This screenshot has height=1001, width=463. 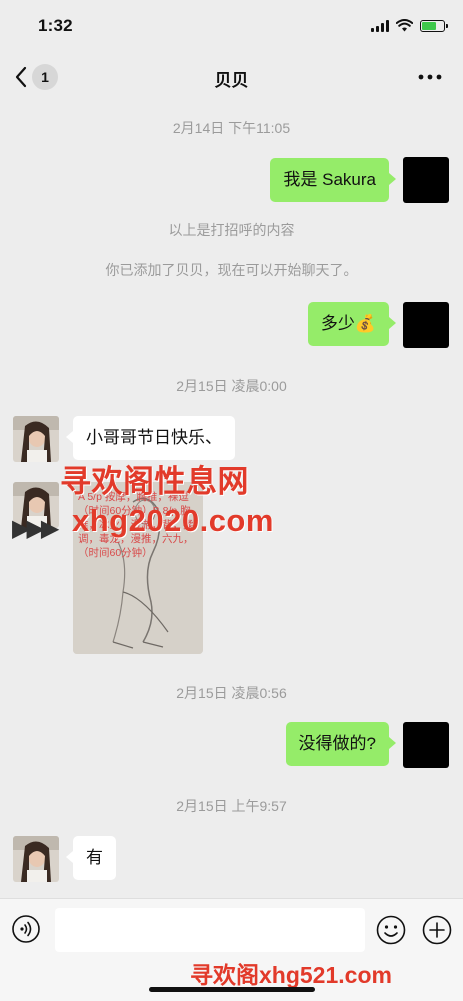 I want to click on chat-header: 1 贝贝, so click(x=231, y=78).